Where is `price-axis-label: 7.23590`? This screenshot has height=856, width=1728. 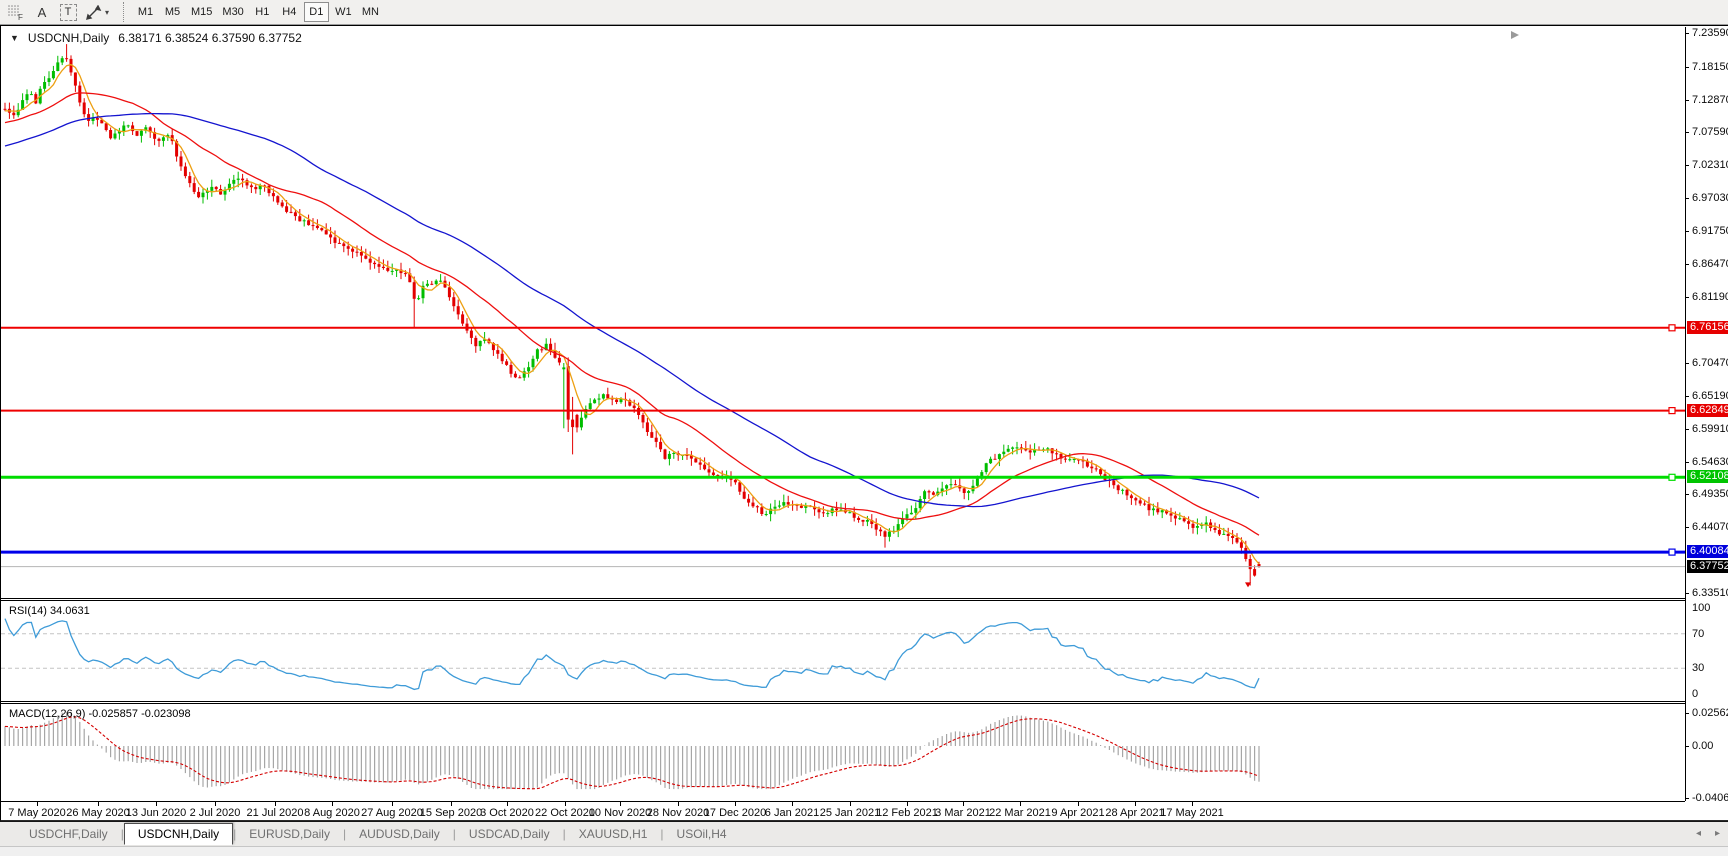
price-axis-label: 7.23590 is located at coordinates (1710, 33).